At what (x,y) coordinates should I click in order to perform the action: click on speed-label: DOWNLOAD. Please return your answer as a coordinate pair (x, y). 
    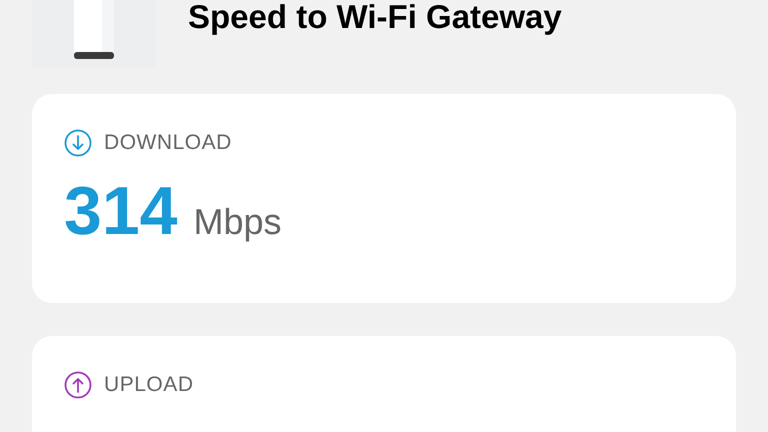
    Looking at the image, I should click on (168, 143).